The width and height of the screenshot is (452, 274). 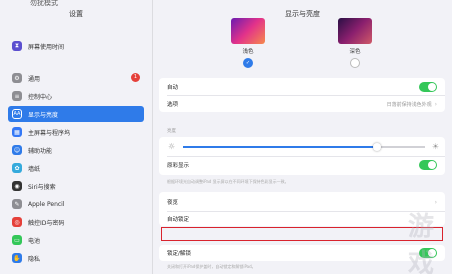 I want to click on auto-label: 自动, so click(x=173, y=88).